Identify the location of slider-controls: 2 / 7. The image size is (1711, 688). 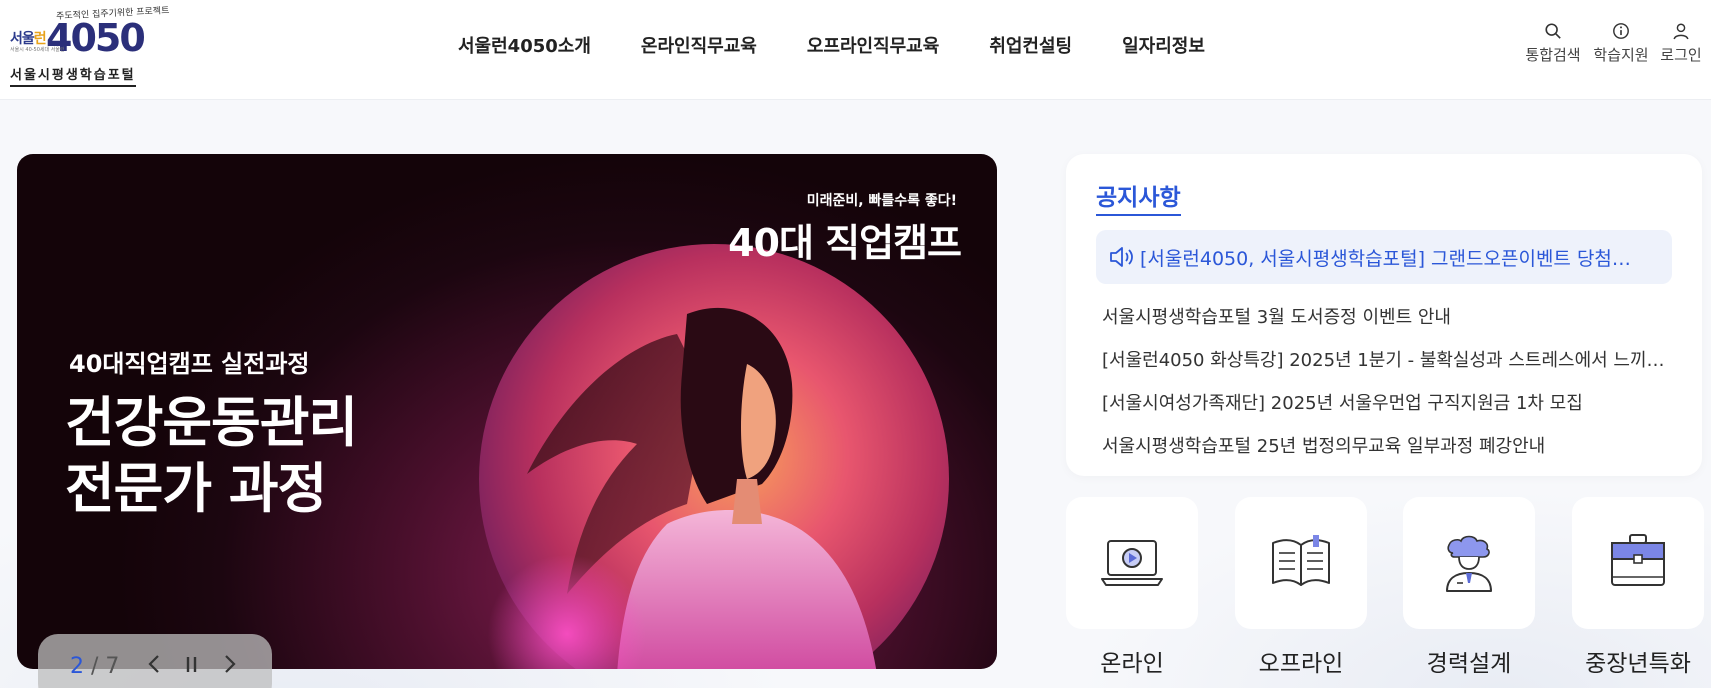
(155, 661).